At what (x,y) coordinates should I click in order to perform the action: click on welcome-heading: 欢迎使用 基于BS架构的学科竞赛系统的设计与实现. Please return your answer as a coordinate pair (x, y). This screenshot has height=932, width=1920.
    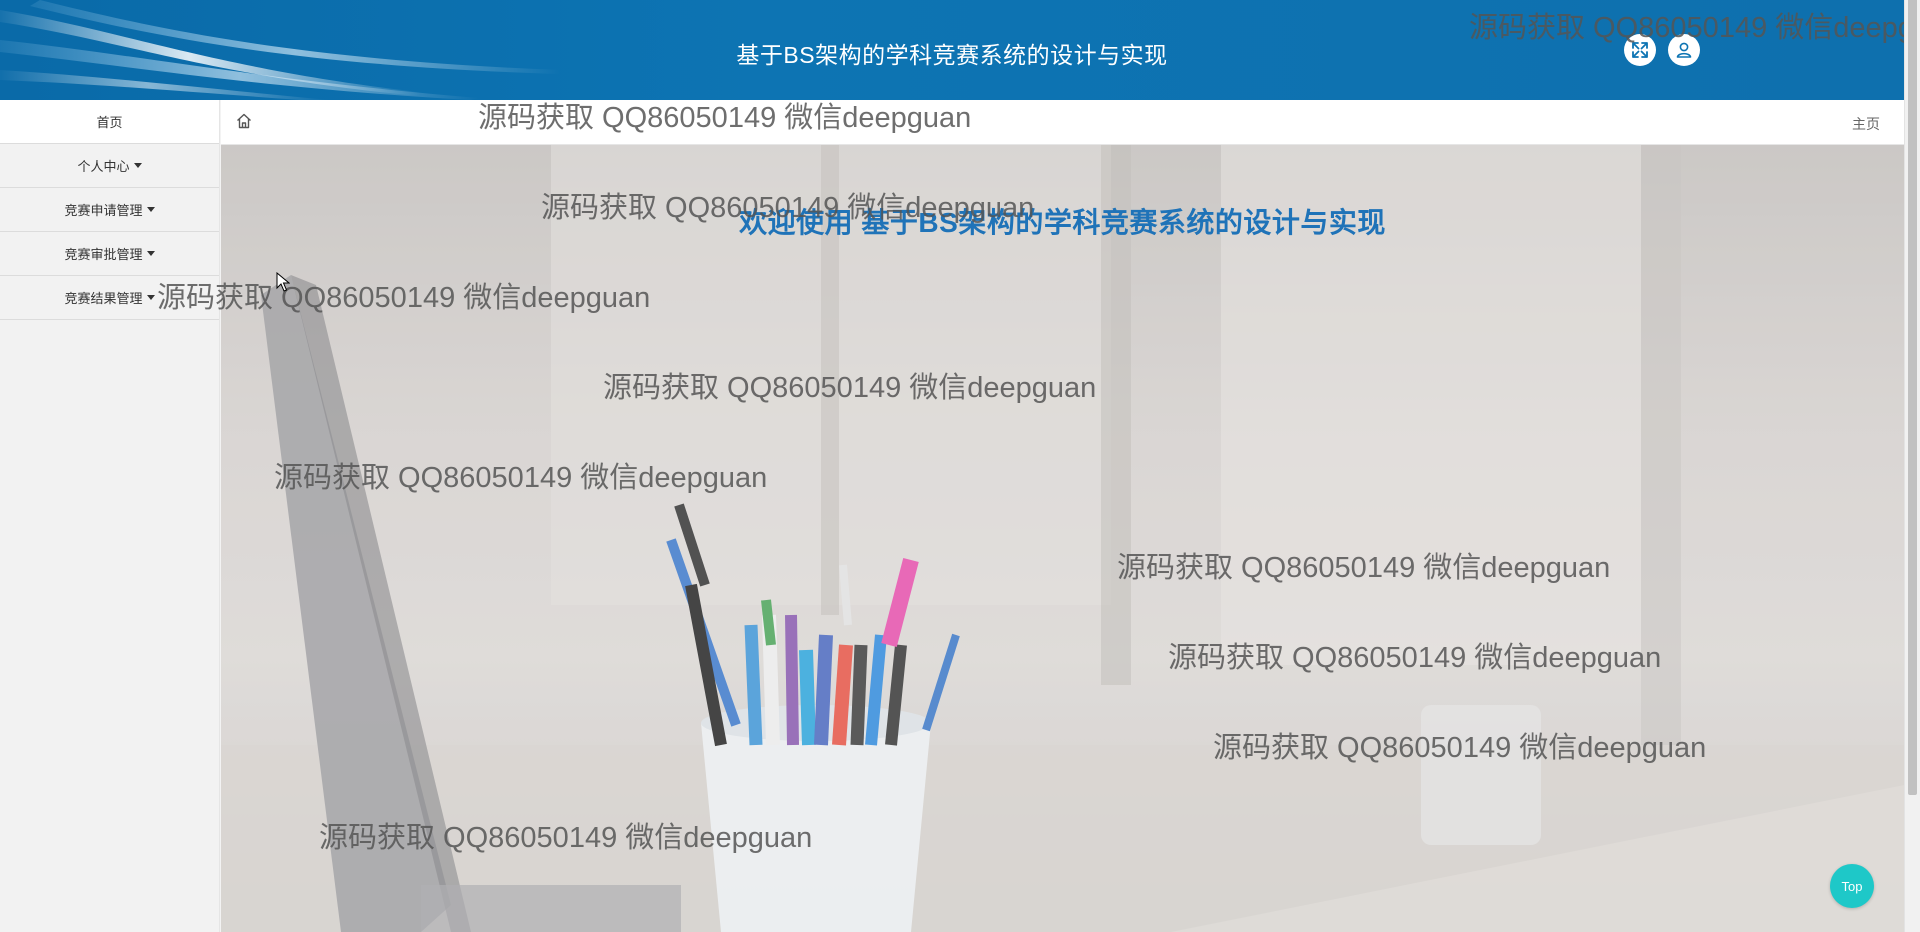
    Looking at the image, I should click on (1062, 222).